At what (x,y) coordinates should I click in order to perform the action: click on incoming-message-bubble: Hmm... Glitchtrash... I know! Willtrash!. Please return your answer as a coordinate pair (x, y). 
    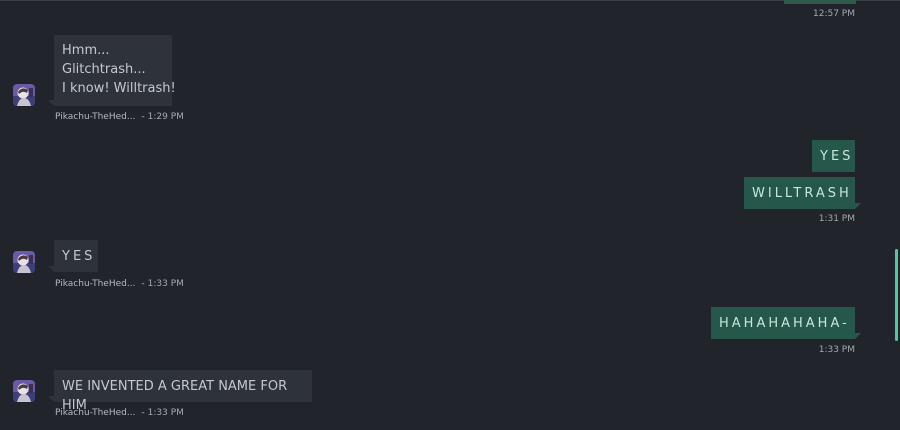
    Looking at the image, I should click on (112, 70).